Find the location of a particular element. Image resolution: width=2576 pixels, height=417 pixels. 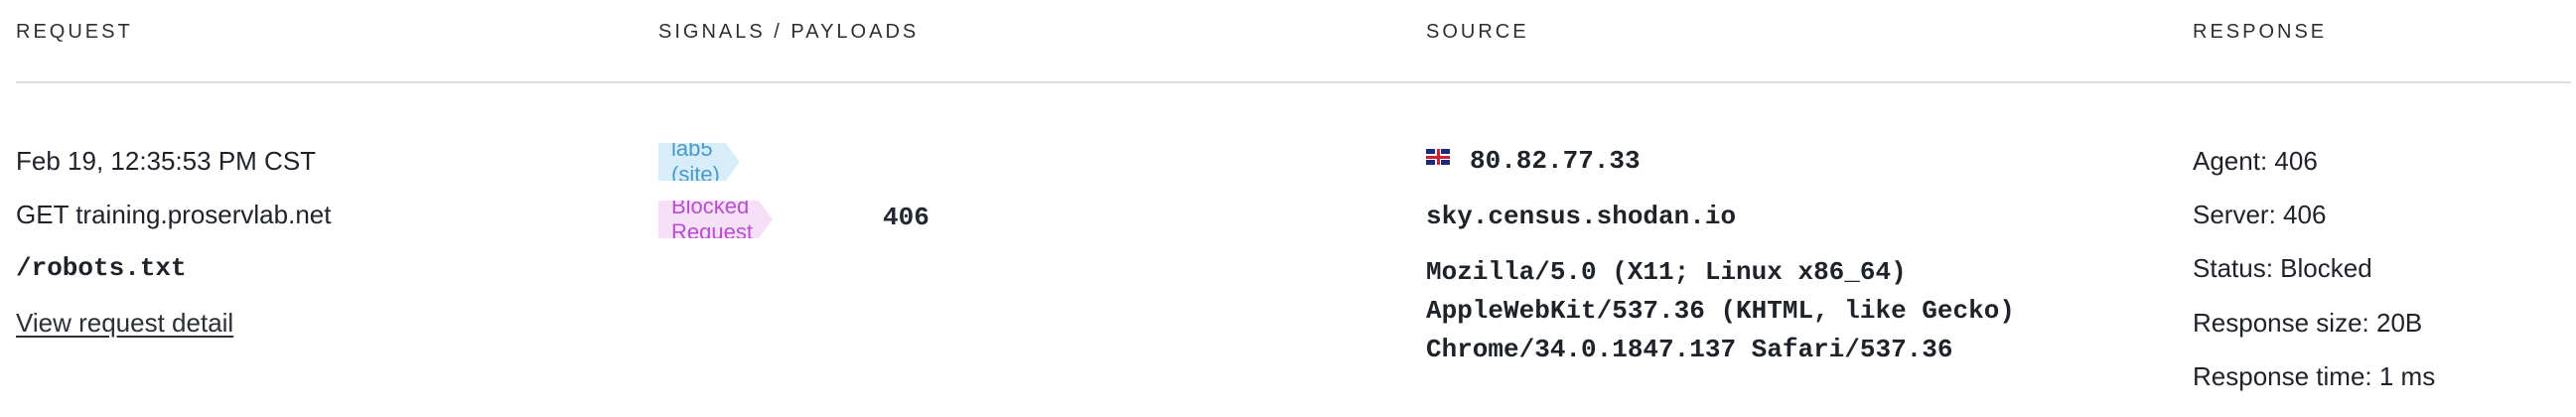

blocked-request-tag: Blocked Request is located at coordinates (715, 219).